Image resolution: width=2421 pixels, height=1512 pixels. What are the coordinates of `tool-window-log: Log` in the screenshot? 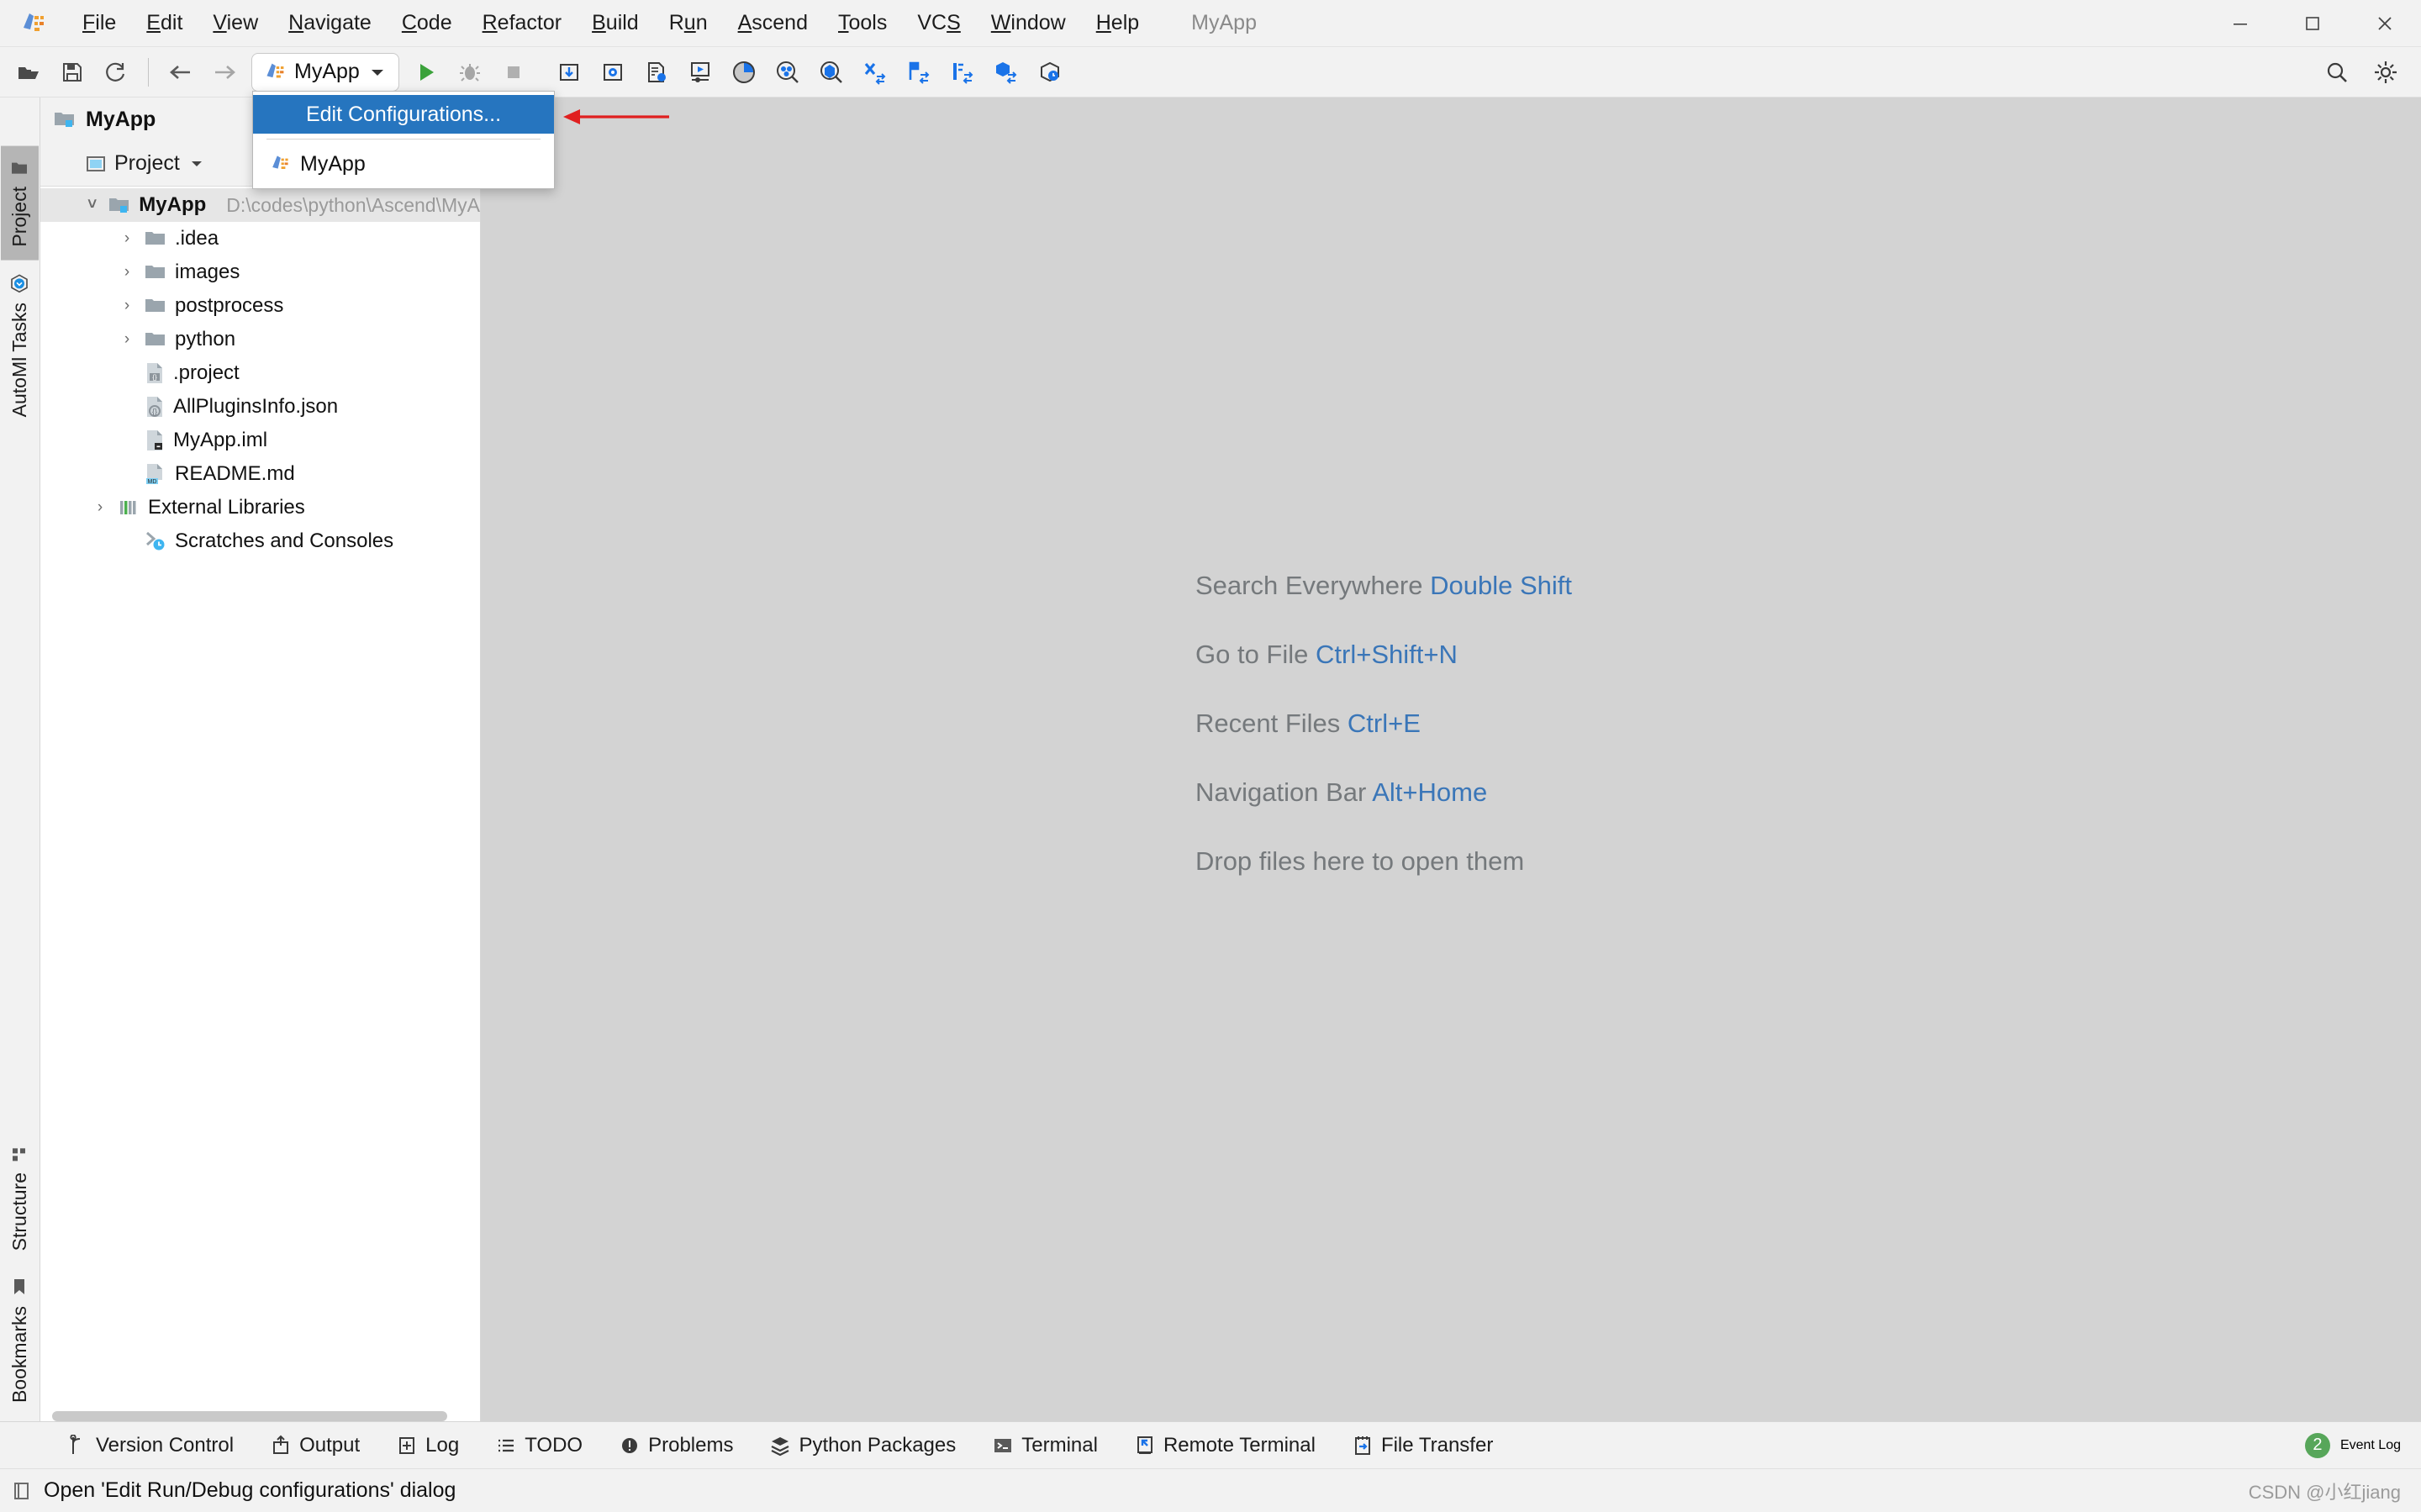 It's located at (427, 1446).